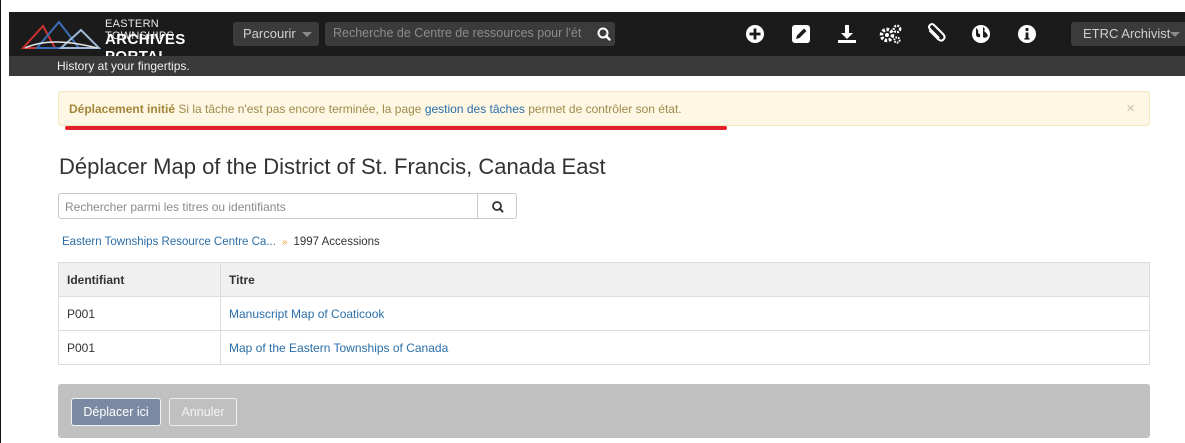 The height and width of the screenshot is (443, 1185). What do you see at coordinates (685, 279) in the screenshot?
I see `column-header-title: Titre` at bounding box center [685, 279].